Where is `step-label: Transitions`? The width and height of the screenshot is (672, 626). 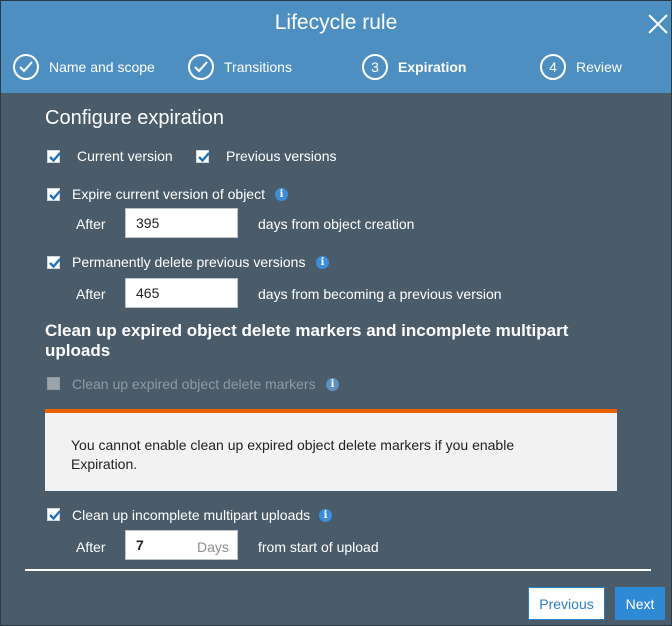
step-label: Transitions is located at coordinates (258, 67).